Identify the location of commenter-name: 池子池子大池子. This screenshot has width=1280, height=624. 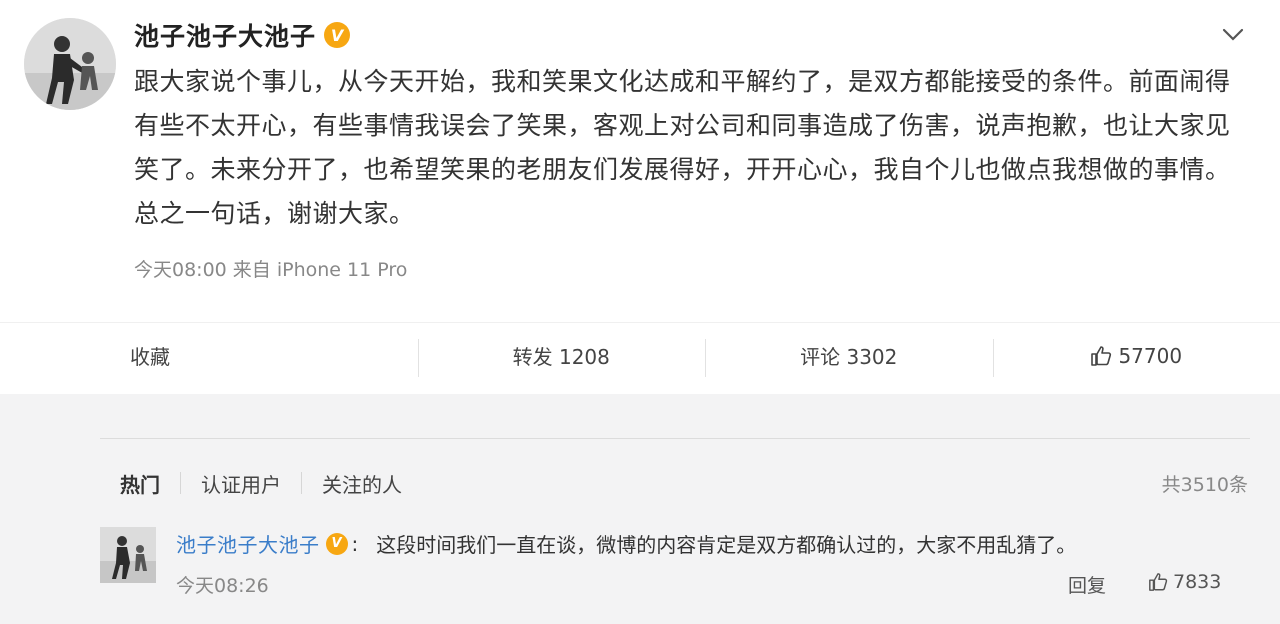
(248, 543).